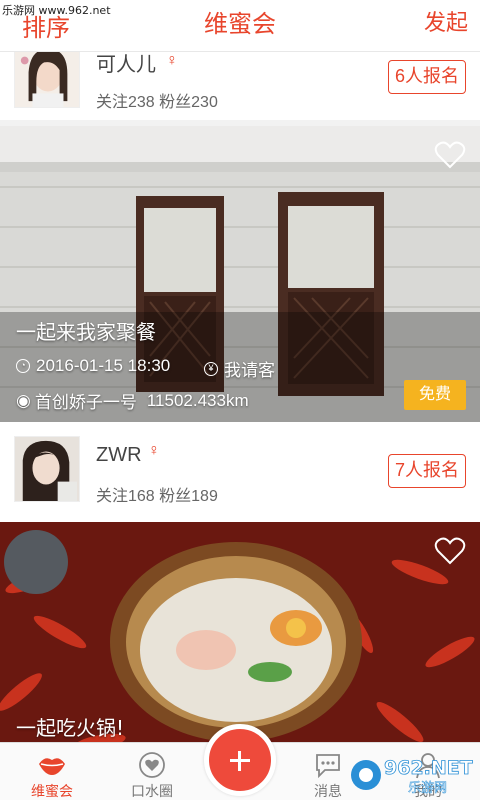 The height and width of the screenshot is (800, 480). What do you see at coordinates (427, 471) in the screenshot?
I see `signup-count-button: 7人报名` at bounding box center [427, 471].